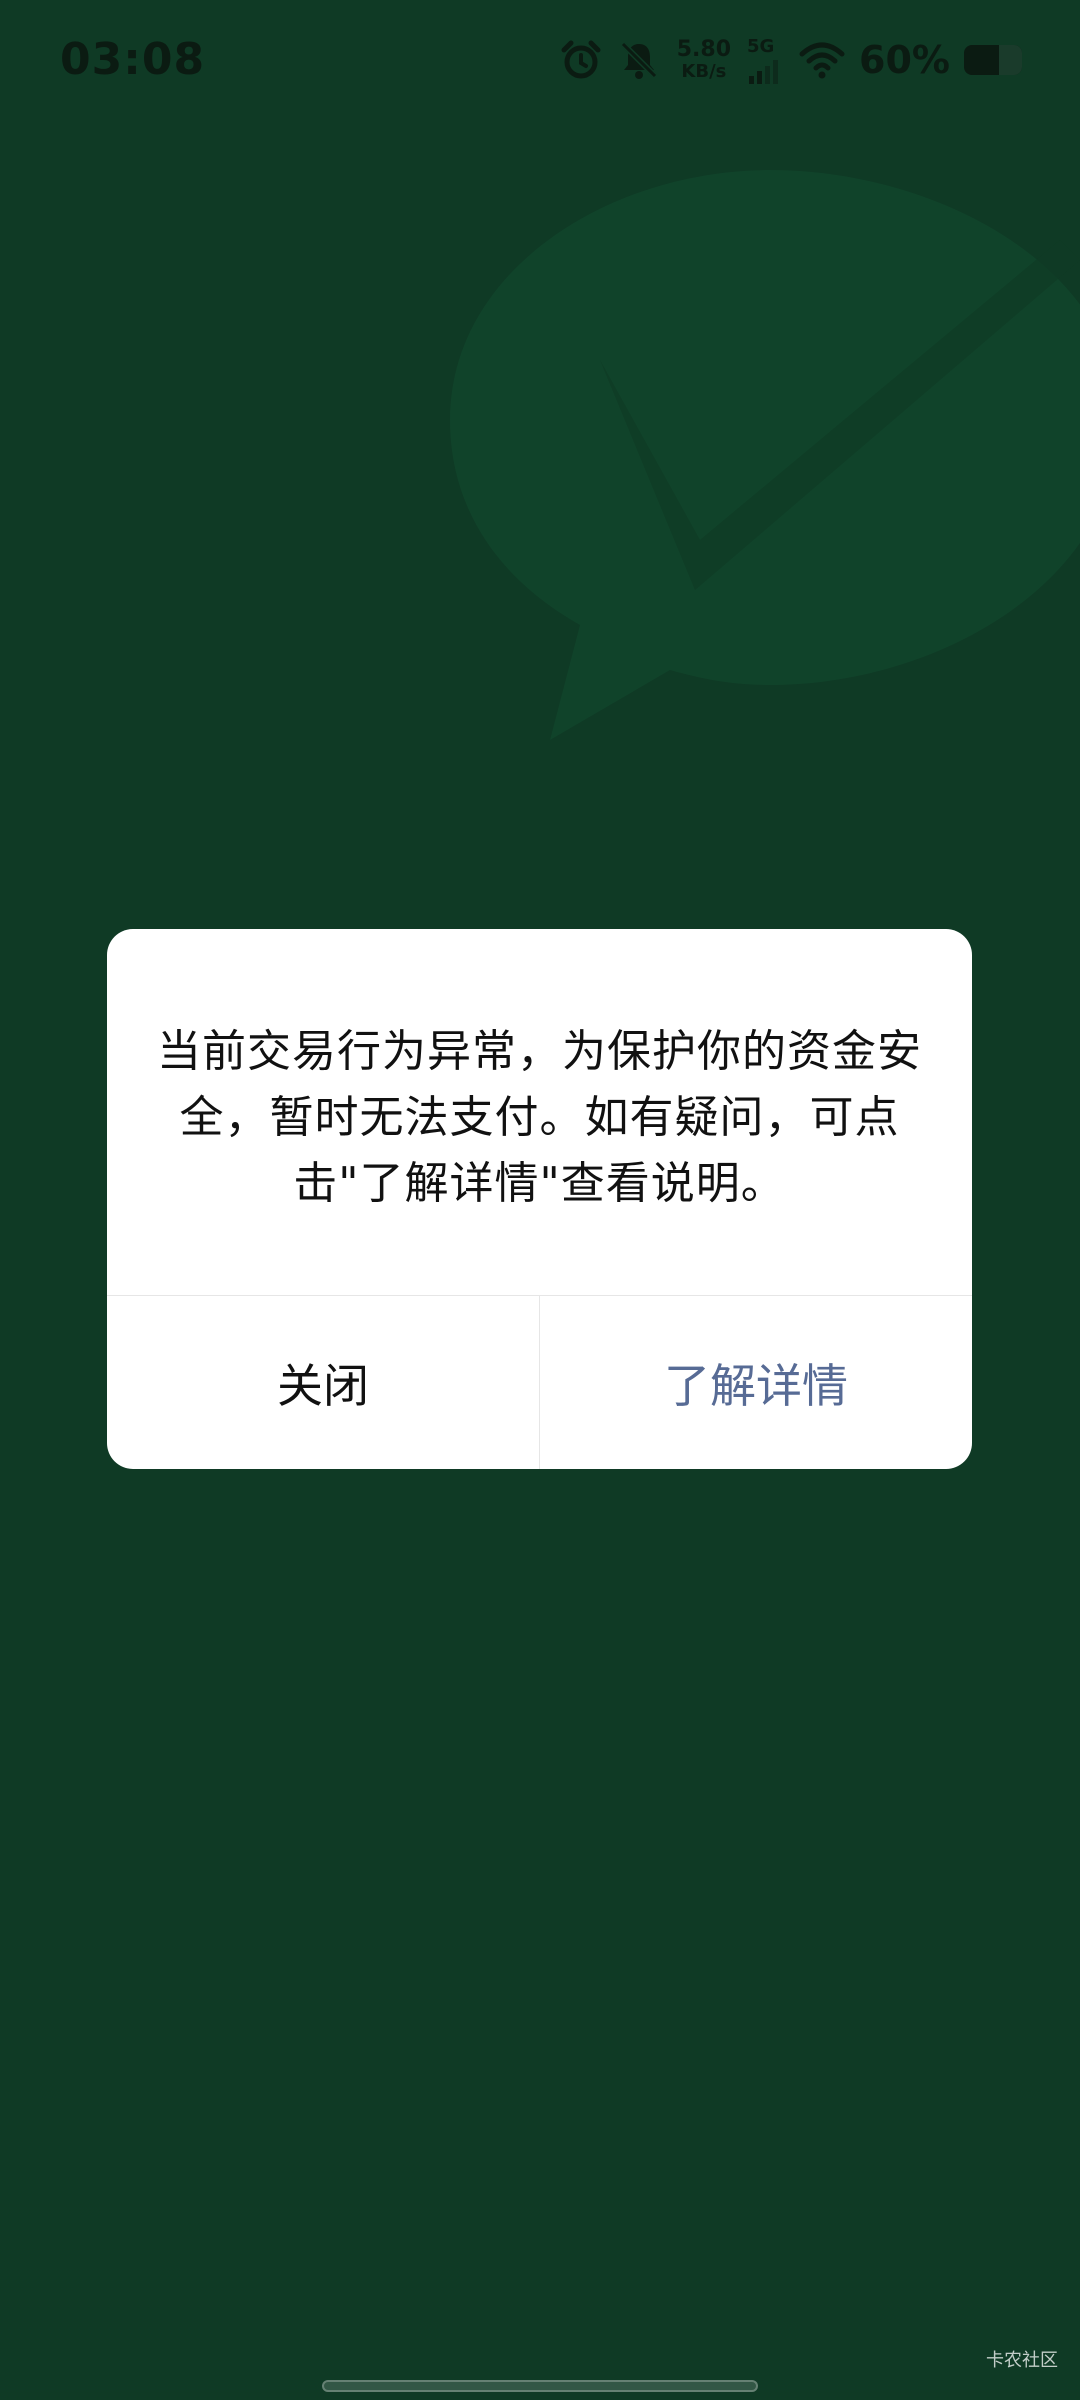 The height and width of the screenshot is (2400, 1080). Describe the element at coordinates (765, 455) in the screenshot. I see `wechat-pay-logo-watermark` at that location.